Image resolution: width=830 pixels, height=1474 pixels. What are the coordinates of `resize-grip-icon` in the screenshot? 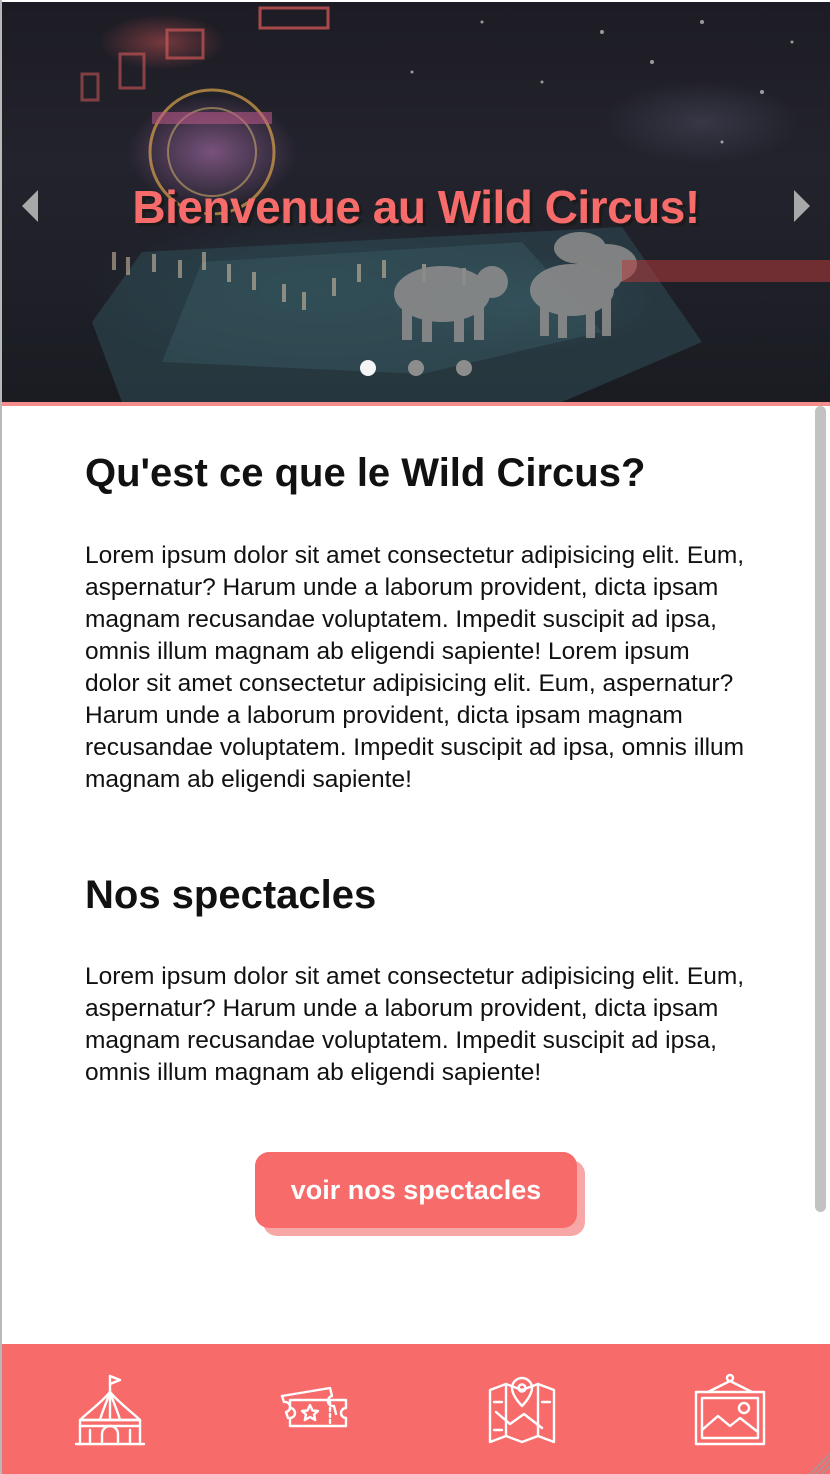 It's located at (818, 1462).